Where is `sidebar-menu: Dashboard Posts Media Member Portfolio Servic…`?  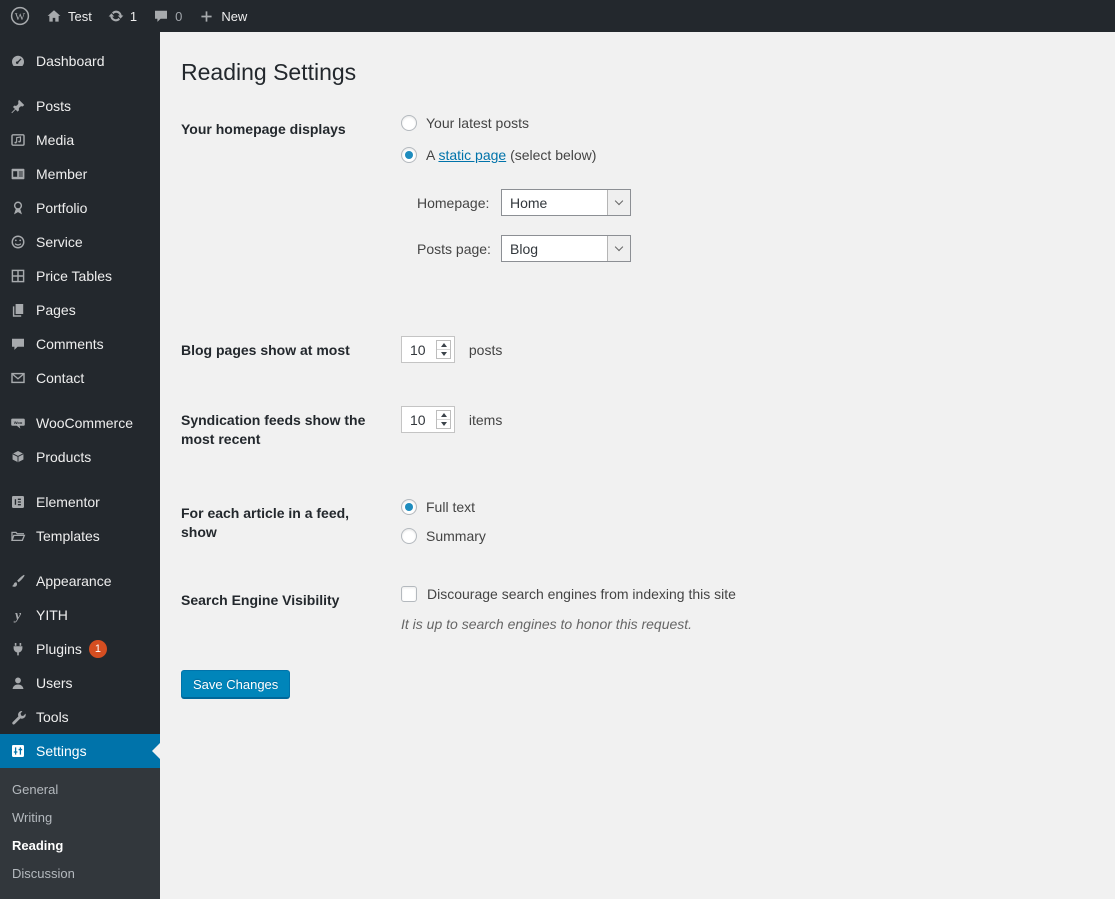
sidebar-menu: Dashboard Posts Media Member Portfolio Servic… is located at coordinates (80, 400).